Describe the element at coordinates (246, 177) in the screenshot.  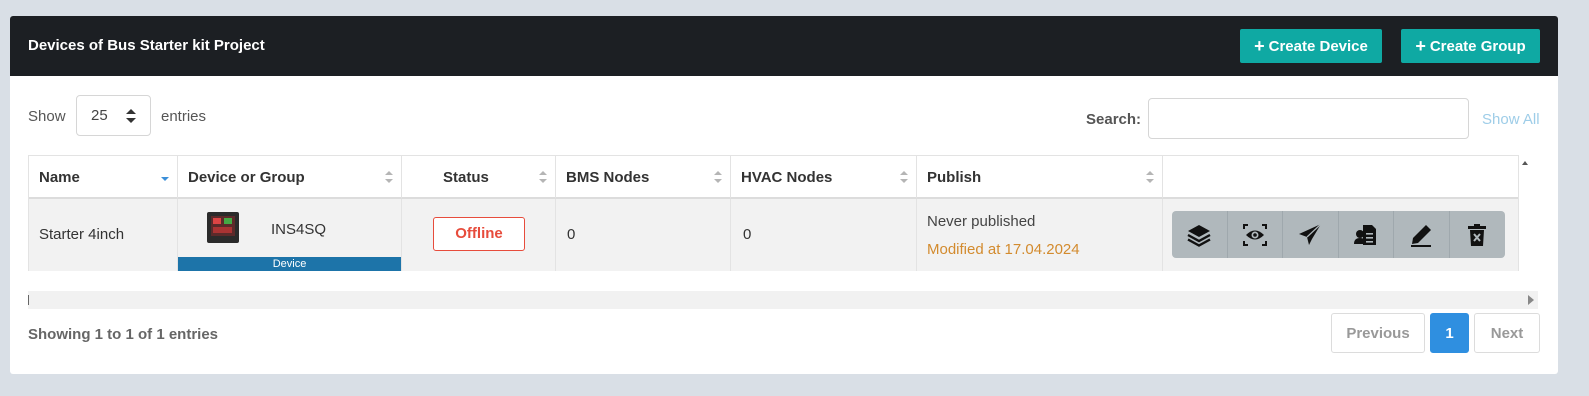
I see `column-label: Device or Group` at that location.